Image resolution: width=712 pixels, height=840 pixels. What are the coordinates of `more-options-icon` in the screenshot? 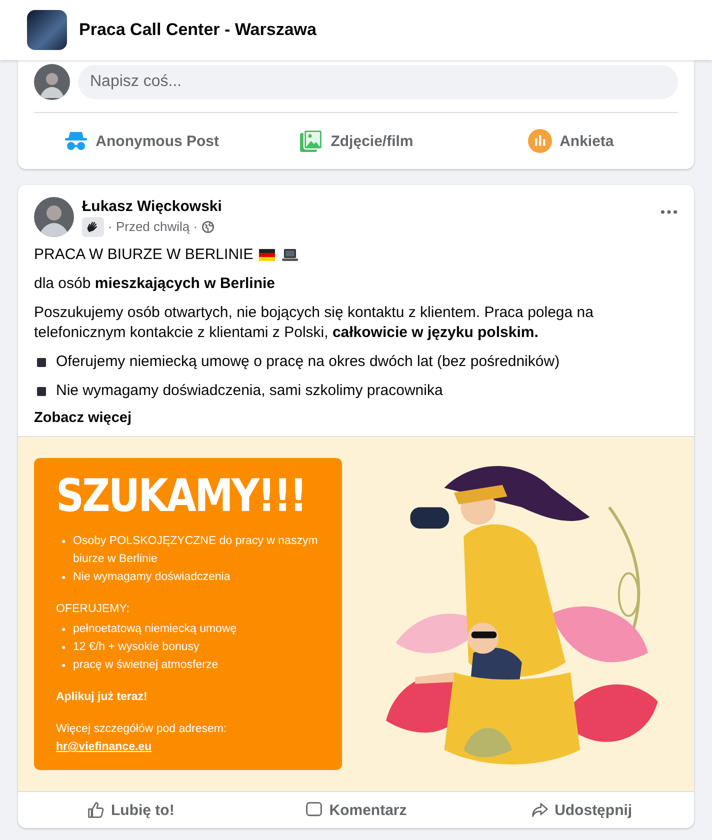 It's located at (669, 212).